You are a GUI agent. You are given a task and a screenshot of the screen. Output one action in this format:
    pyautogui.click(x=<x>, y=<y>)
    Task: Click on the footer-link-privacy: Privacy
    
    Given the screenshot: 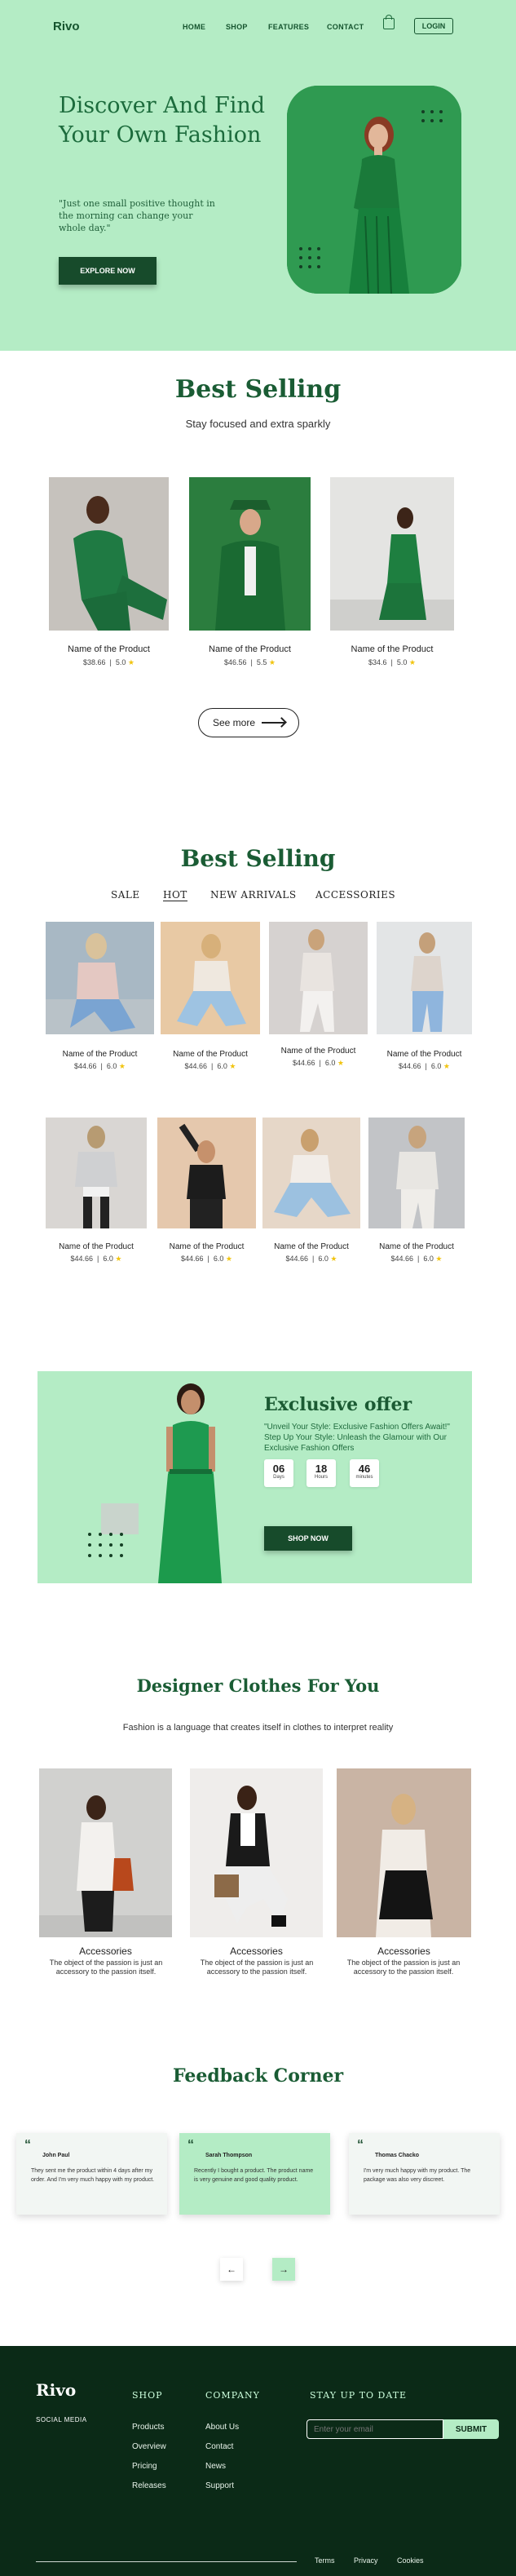 What is the action you would take?
    pyautogui.click(x=366, y=2560)
    